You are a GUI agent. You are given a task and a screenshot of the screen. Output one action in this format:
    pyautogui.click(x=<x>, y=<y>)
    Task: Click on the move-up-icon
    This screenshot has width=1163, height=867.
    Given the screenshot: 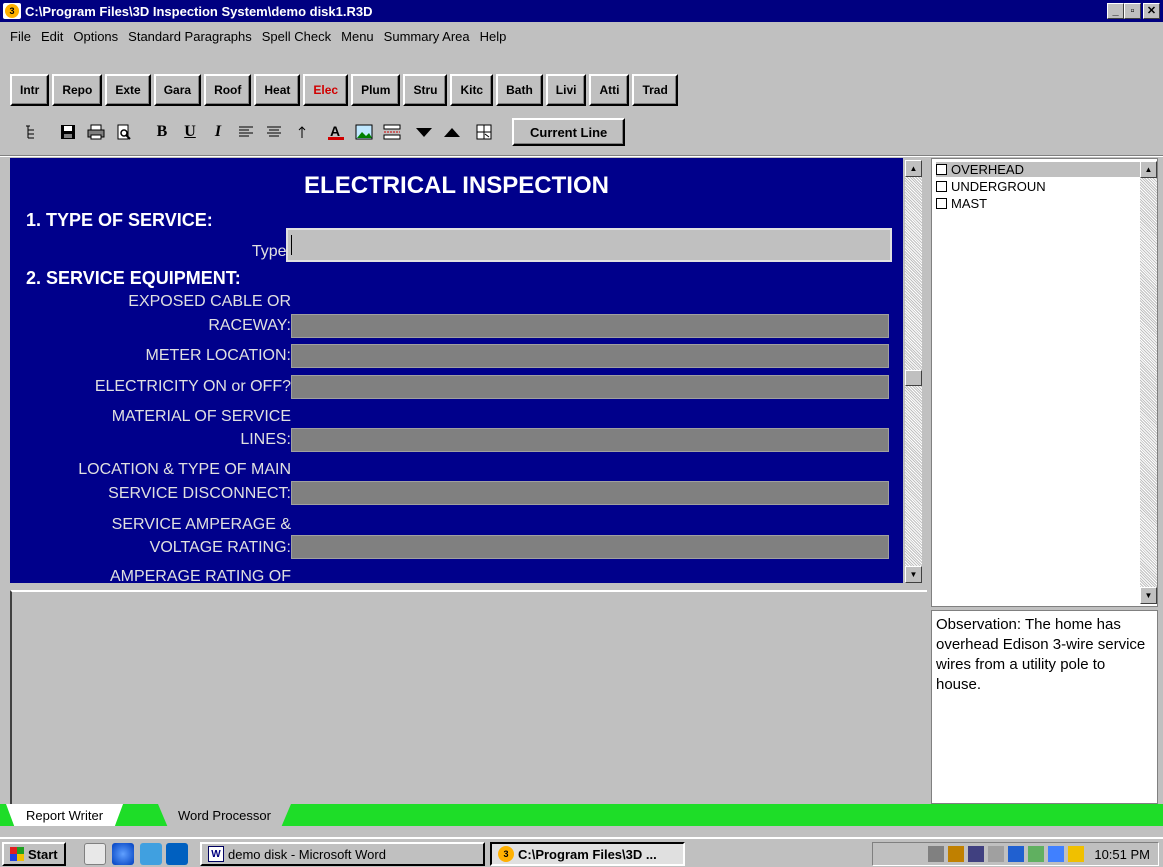 What is the action you would take?
    pyautogui.click(x=452, y=132)
    